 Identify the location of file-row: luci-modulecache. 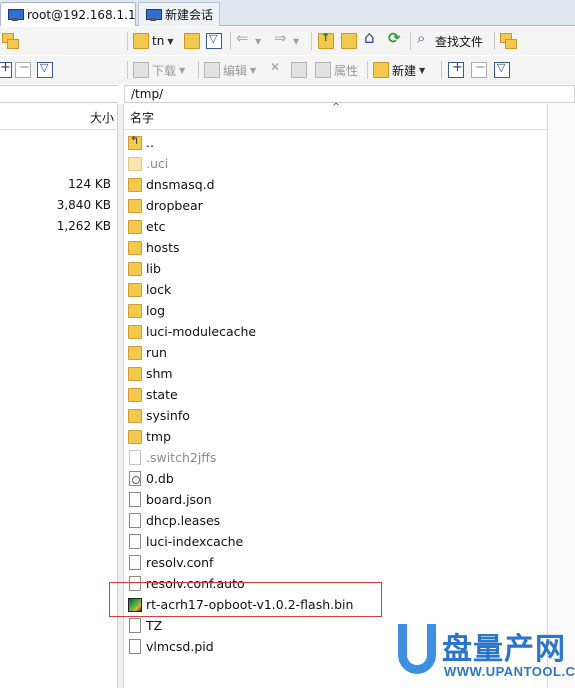
(192, 331).